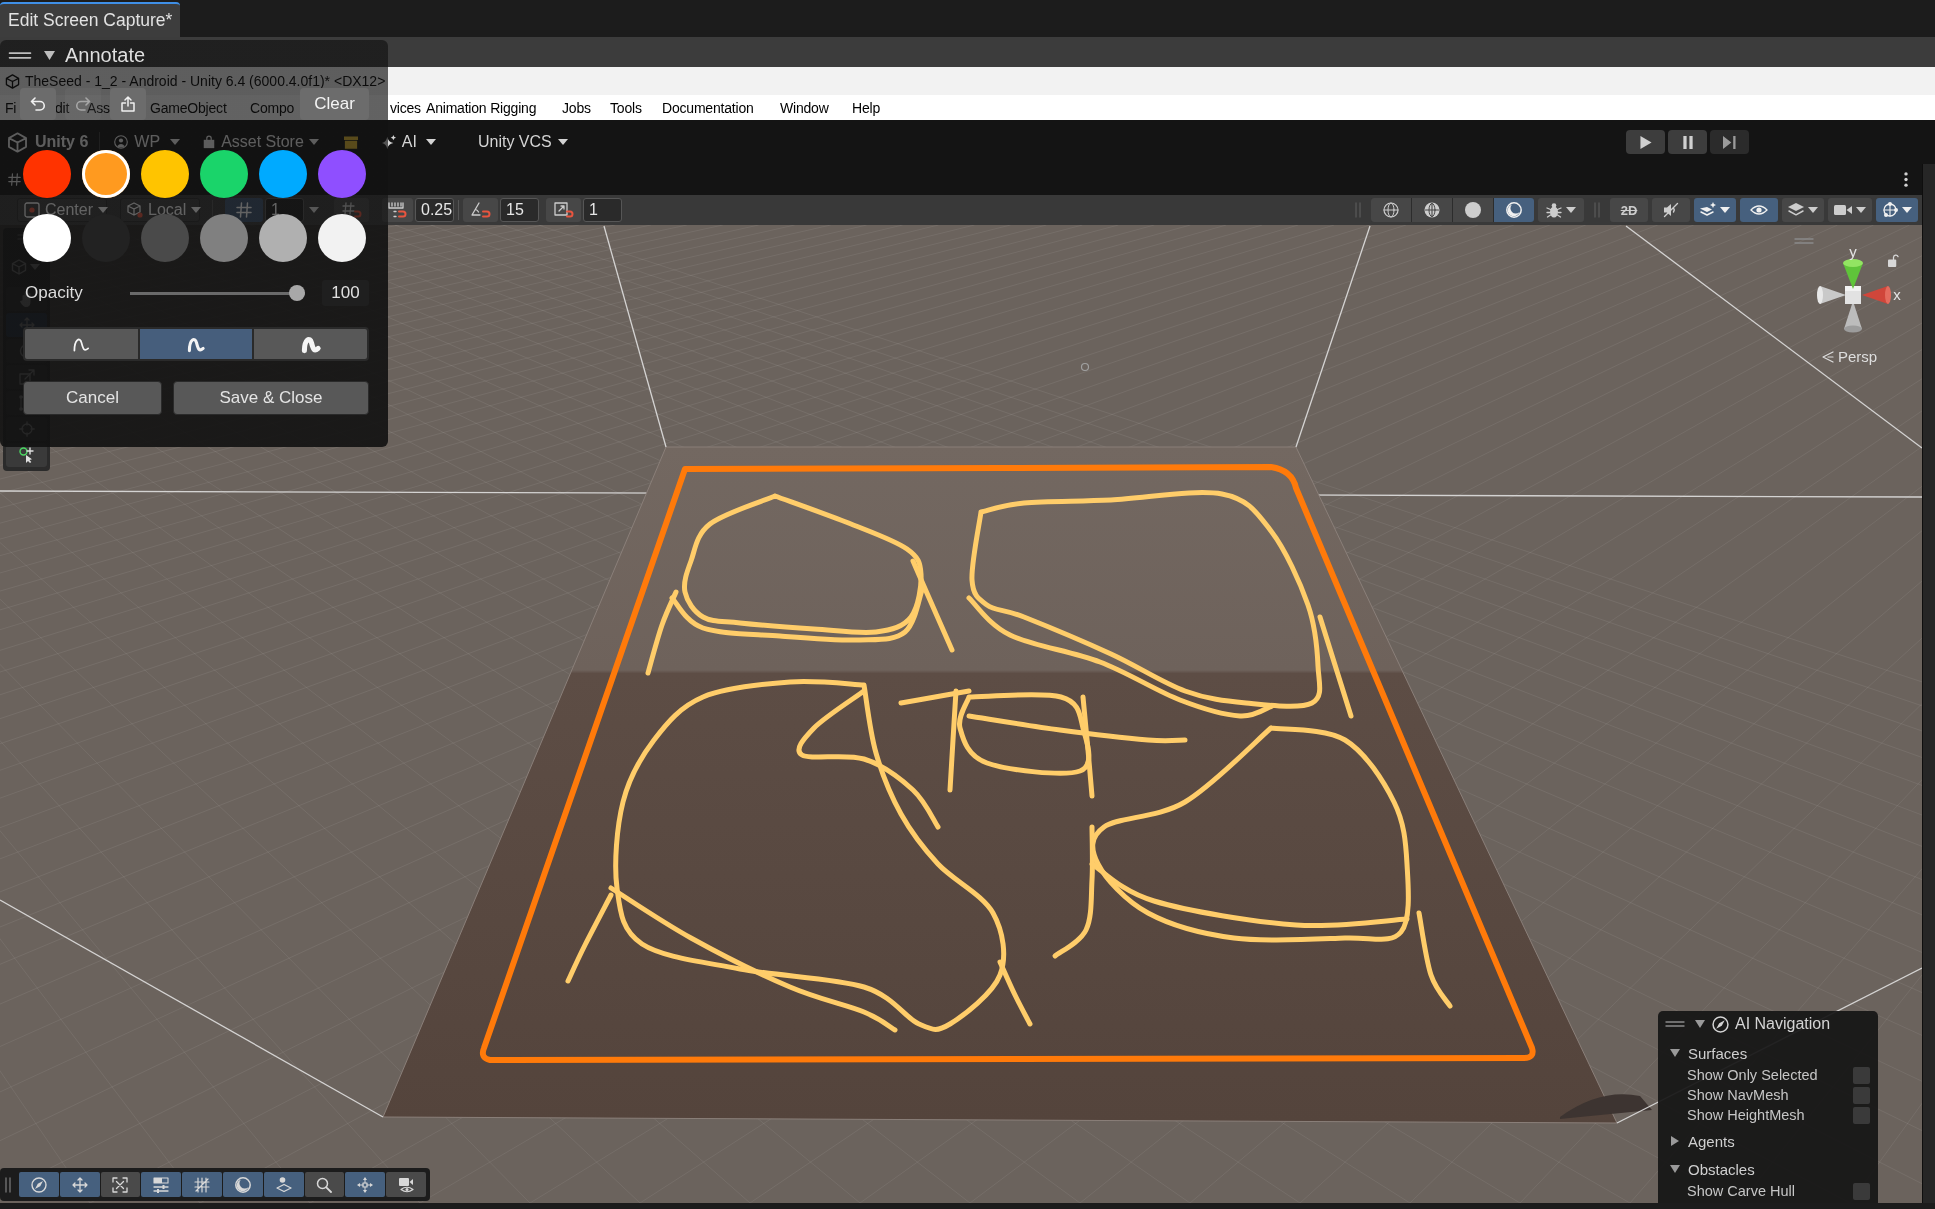 The image size is (1935, 1209). Describe the element at coordinates (1645, 142) in the screenshot. I see `play-button` at that location.